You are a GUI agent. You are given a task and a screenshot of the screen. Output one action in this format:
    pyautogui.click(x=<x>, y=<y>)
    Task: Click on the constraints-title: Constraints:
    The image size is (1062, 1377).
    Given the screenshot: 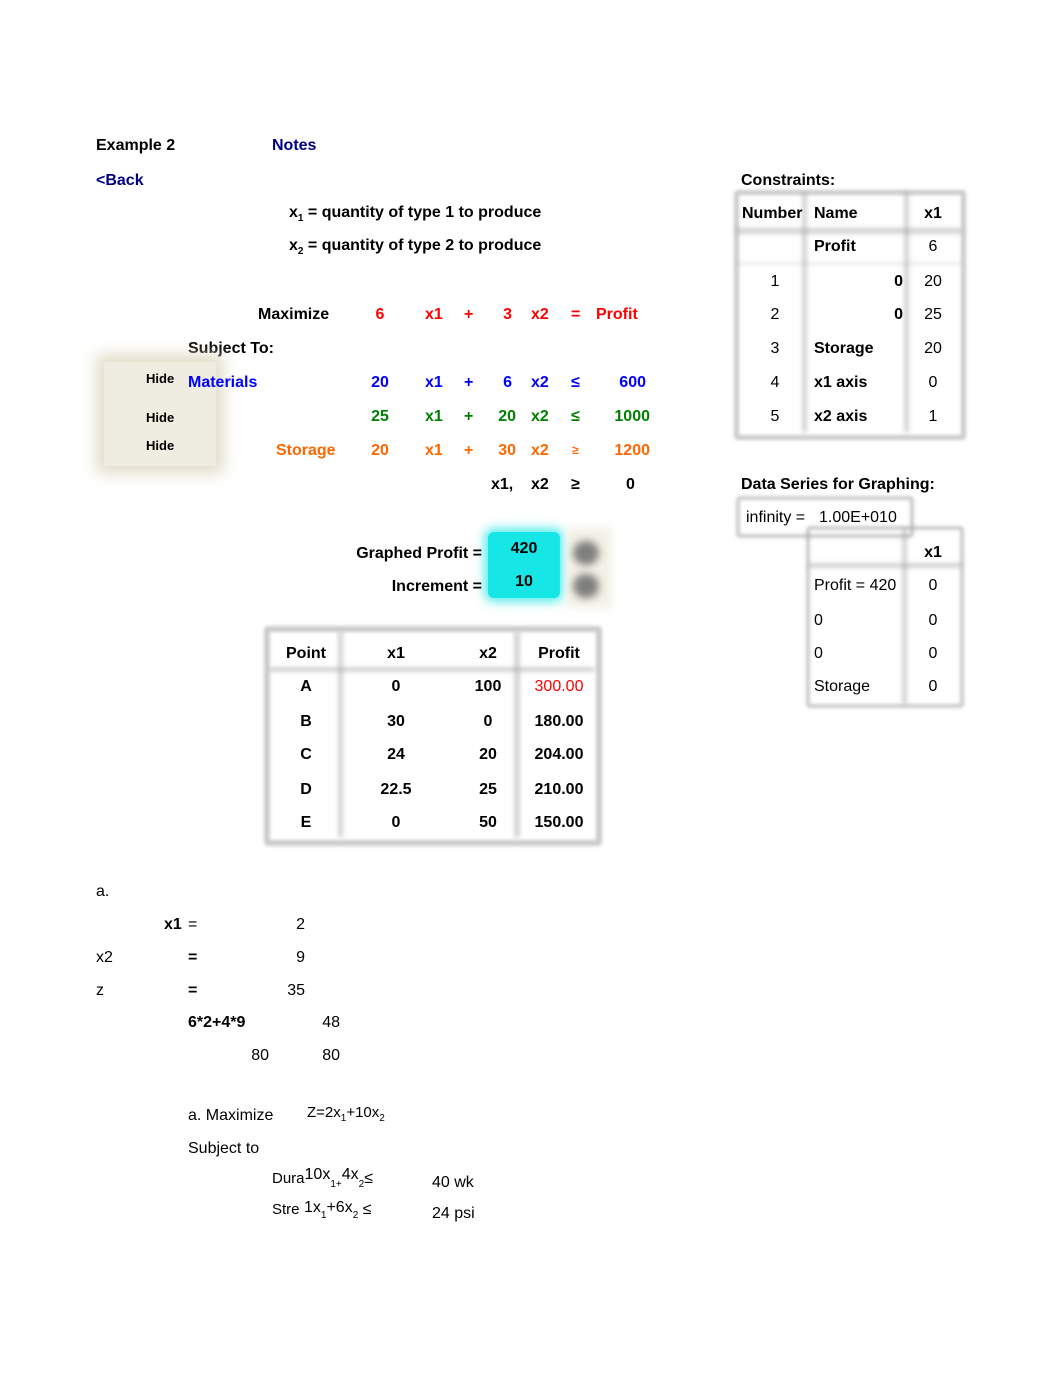 What is the action you would take?
    pyautogui.click(x=788, y=180)
    